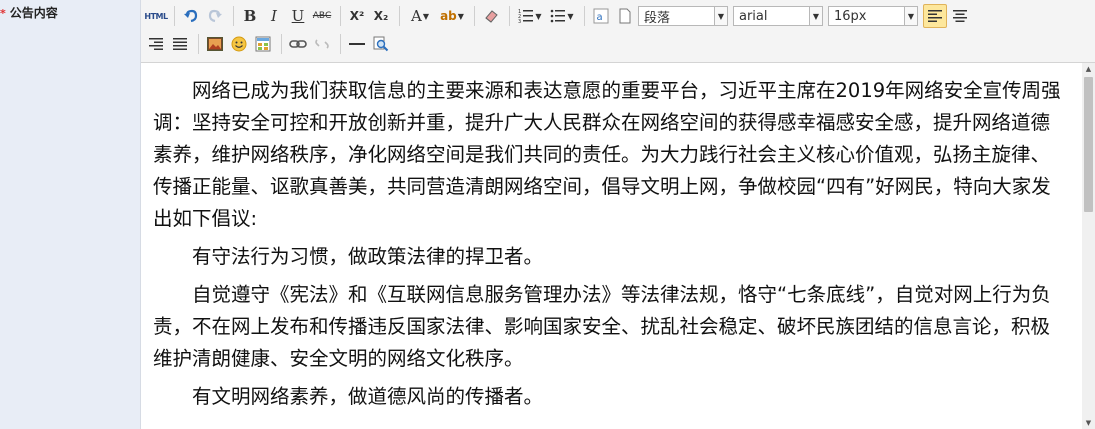 The width and height of the screenshot is (1095, 429). I want to click on subscript-button: X₂, so click(381, 16).